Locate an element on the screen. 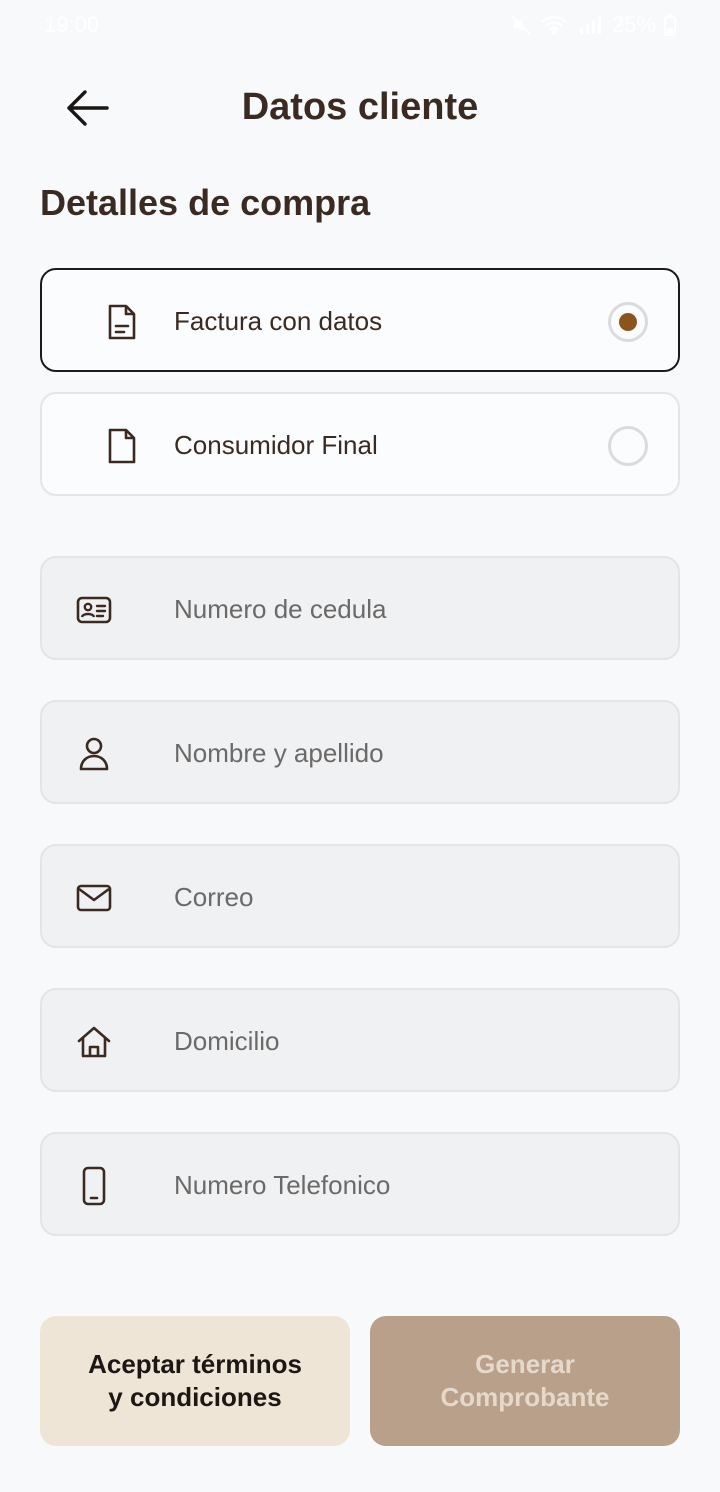 This screenshot has width=720, height=1492. user-icon is located at coordinates (94, 754).